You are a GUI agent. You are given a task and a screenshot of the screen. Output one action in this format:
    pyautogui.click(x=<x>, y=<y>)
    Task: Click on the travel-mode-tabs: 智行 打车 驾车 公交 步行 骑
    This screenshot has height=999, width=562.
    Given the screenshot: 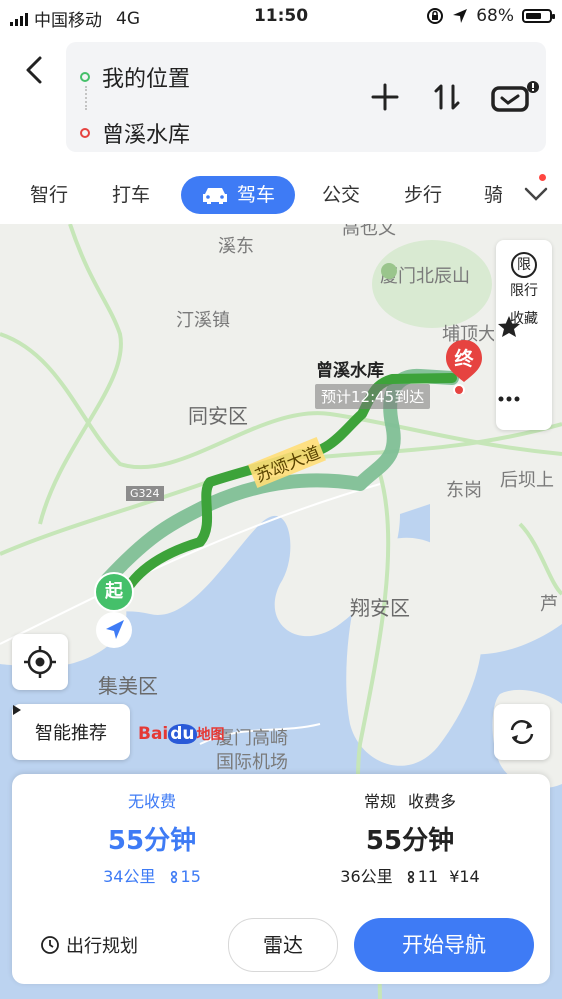 What is the action you would take?
    pyautogui.click(x=281, y=194)
    